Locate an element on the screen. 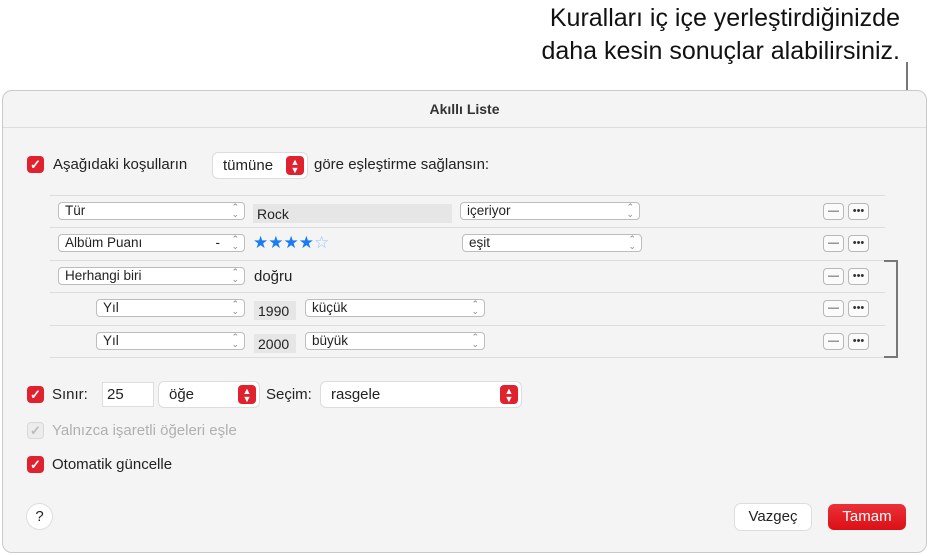 This screenshot has width=931, height=556. rule-4-value-input: 1990 is located at coordinates (275, 310).